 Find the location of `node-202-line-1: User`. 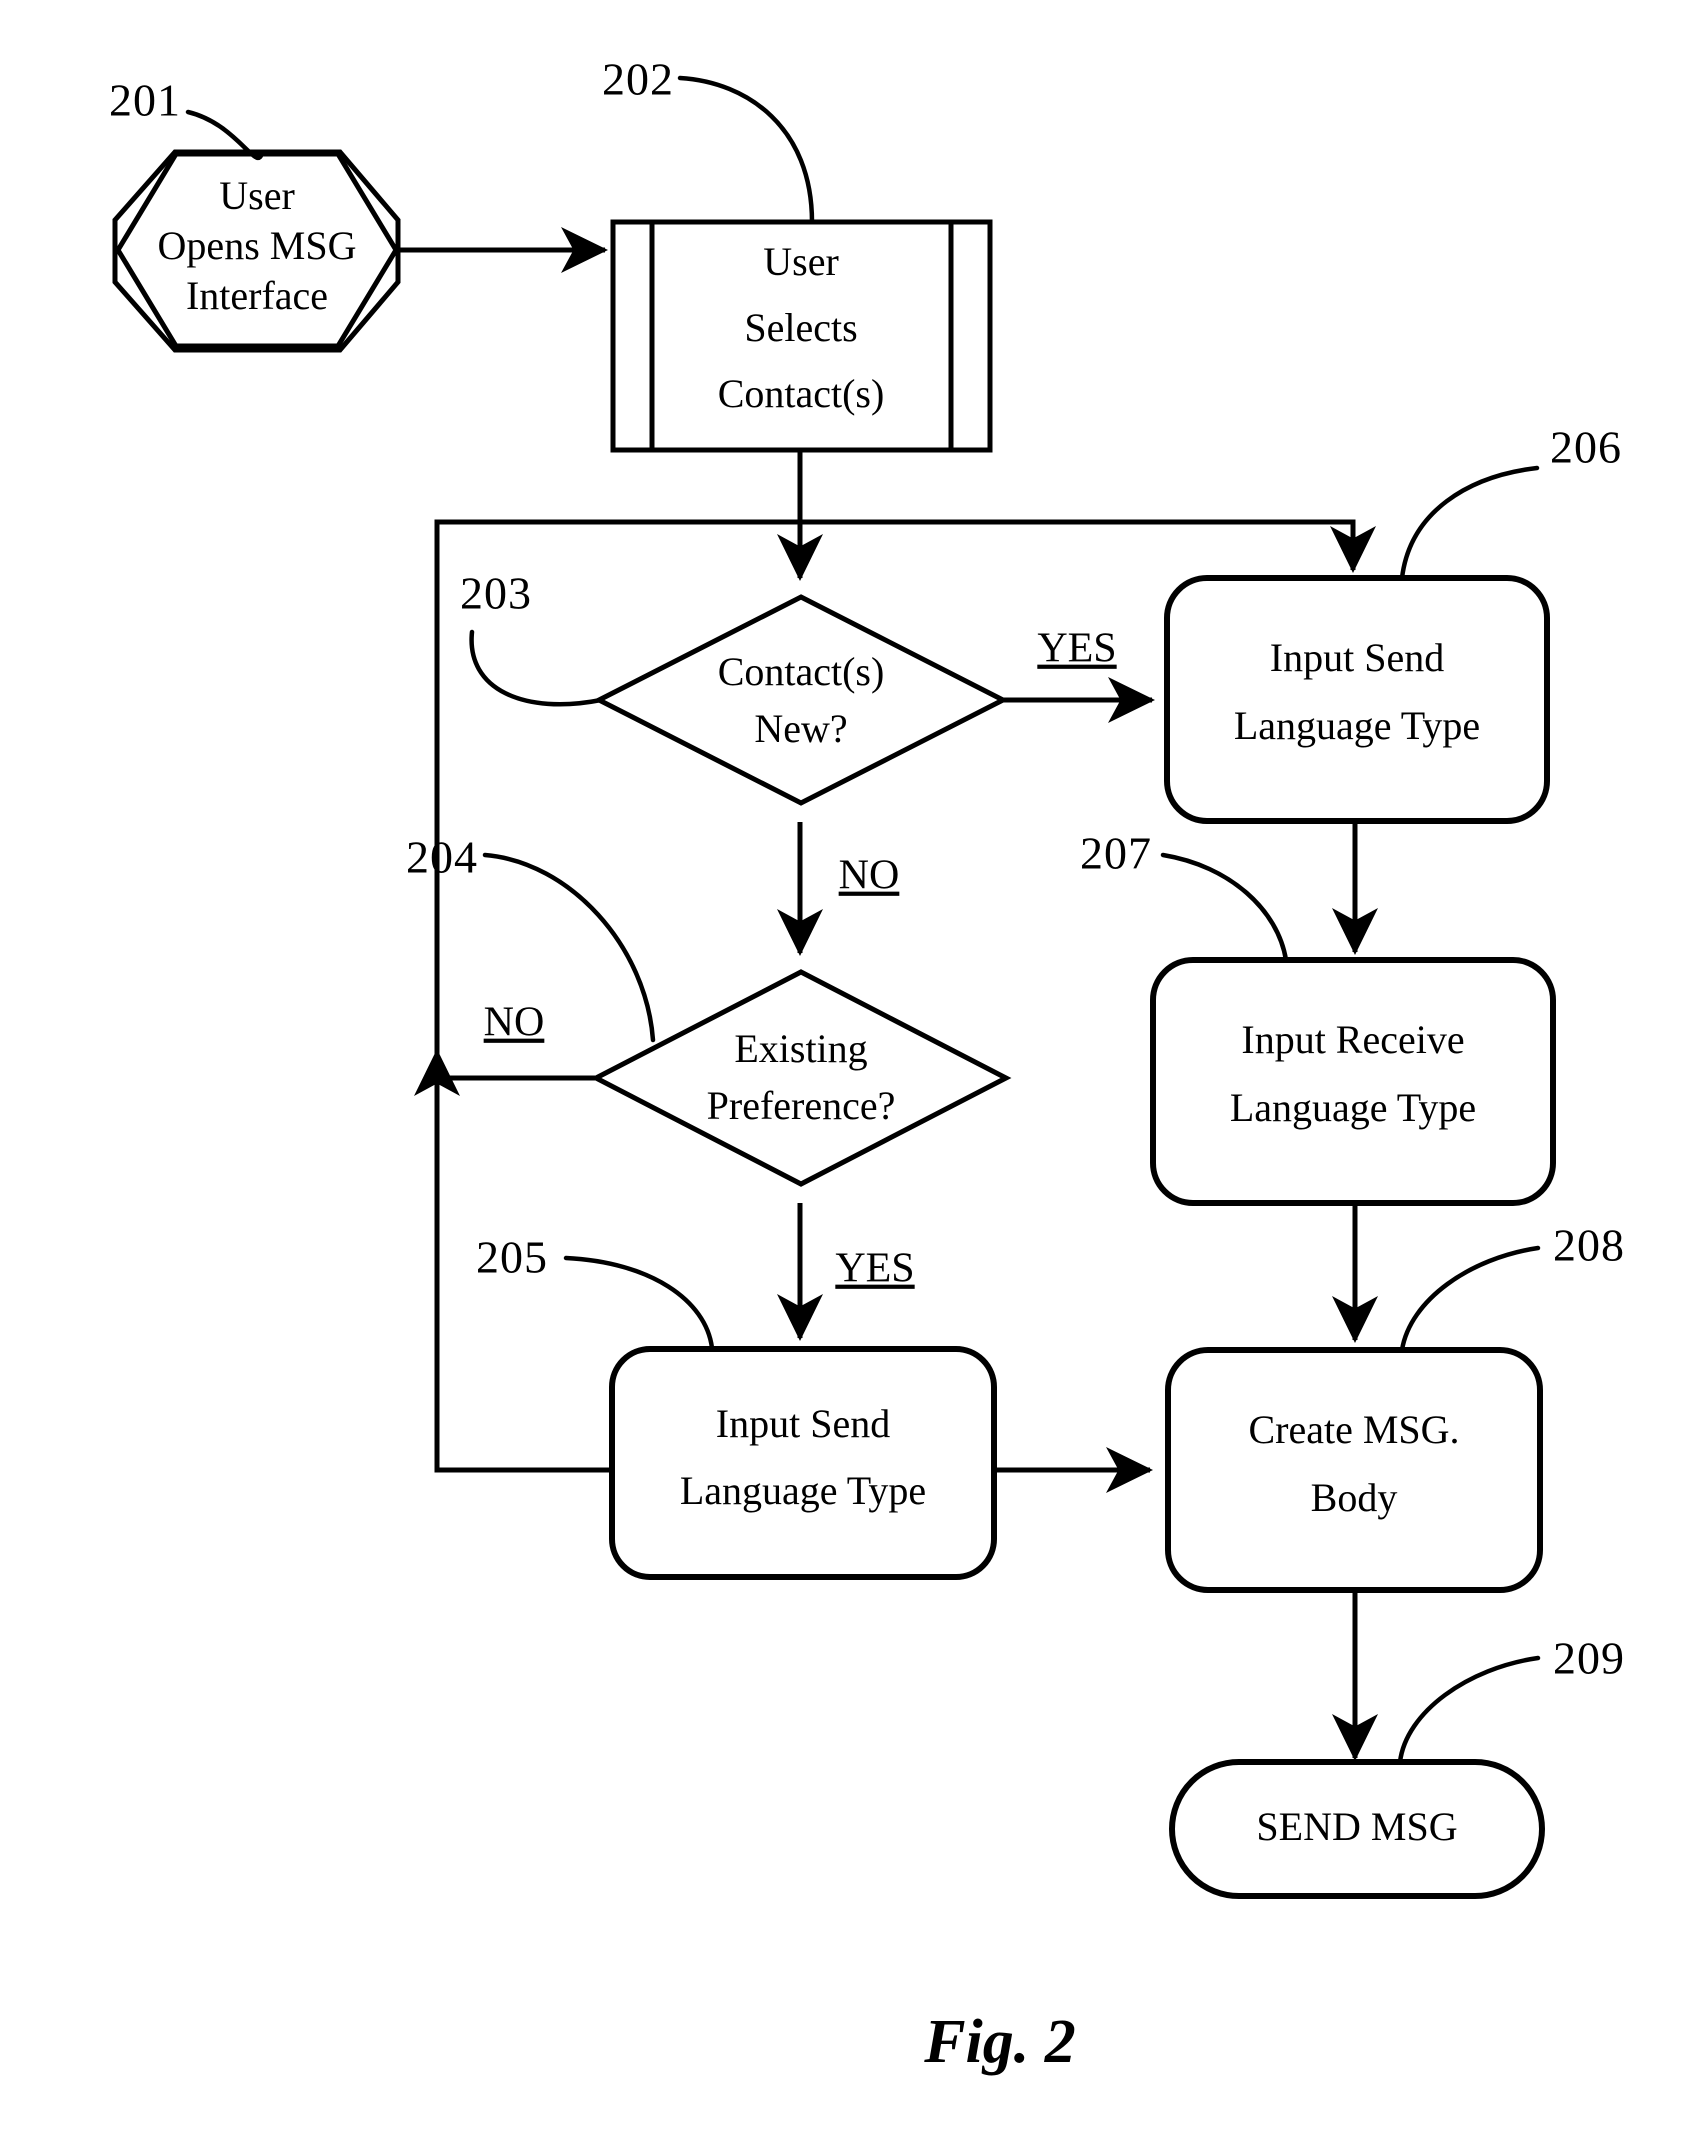

node-202-line-1: User is located at coordinates (801, 261).